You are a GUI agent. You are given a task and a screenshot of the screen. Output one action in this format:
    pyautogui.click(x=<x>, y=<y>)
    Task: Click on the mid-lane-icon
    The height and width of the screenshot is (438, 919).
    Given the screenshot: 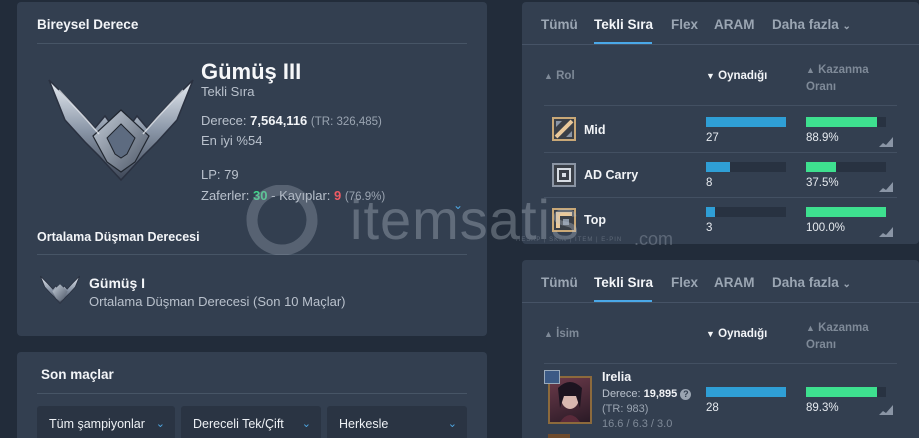 What is the action you would take?
    pyautogui.click(x=564, y=129)
    